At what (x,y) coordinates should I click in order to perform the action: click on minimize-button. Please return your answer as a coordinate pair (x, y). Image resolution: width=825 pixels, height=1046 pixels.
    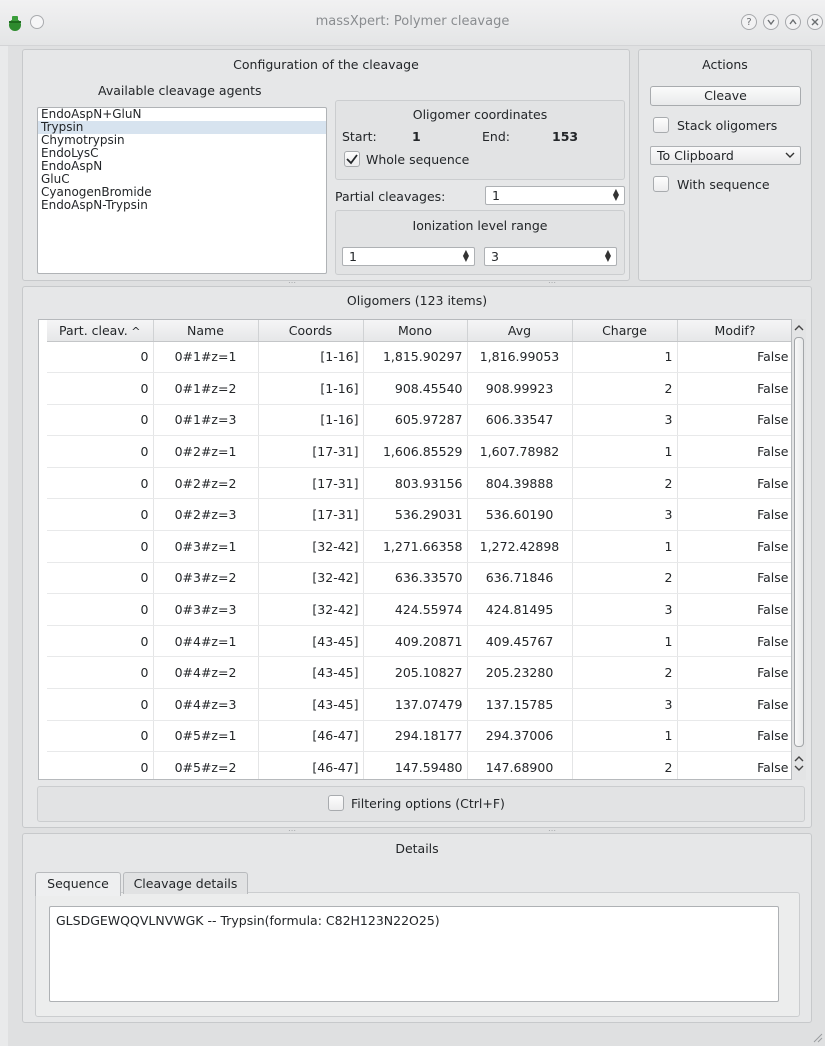
    Looking at the image, I should click on (771, 22).